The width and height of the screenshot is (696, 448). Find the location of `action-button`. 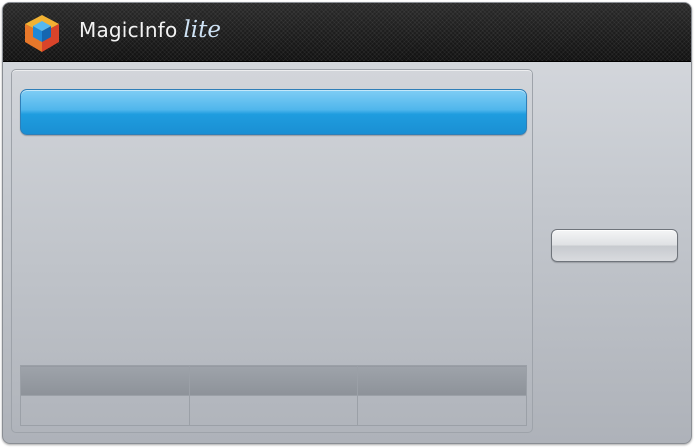

action-button is located at coordinates (614, 245).